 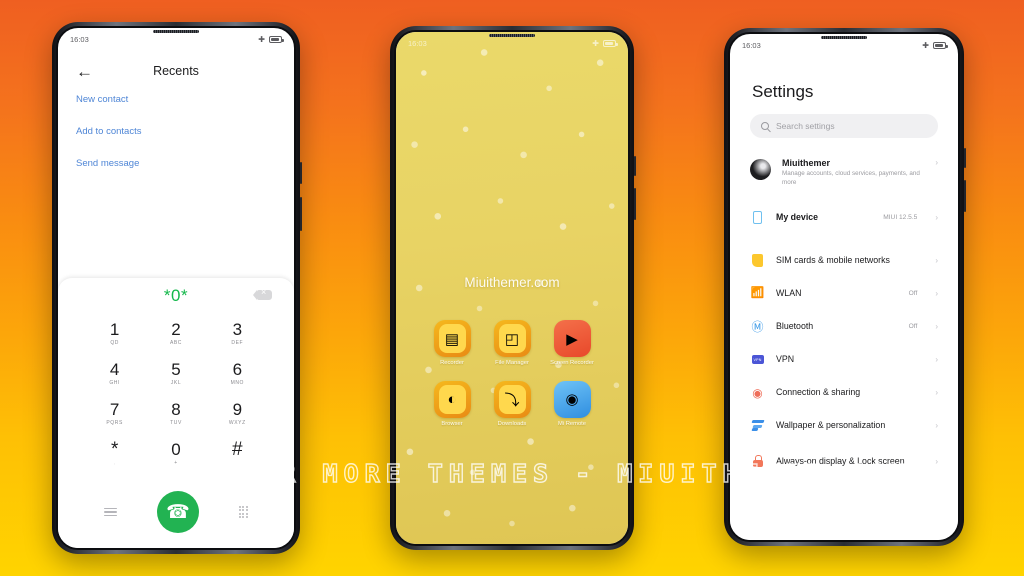 I want to click on sim-card-icon, so click(x=757, y=260).